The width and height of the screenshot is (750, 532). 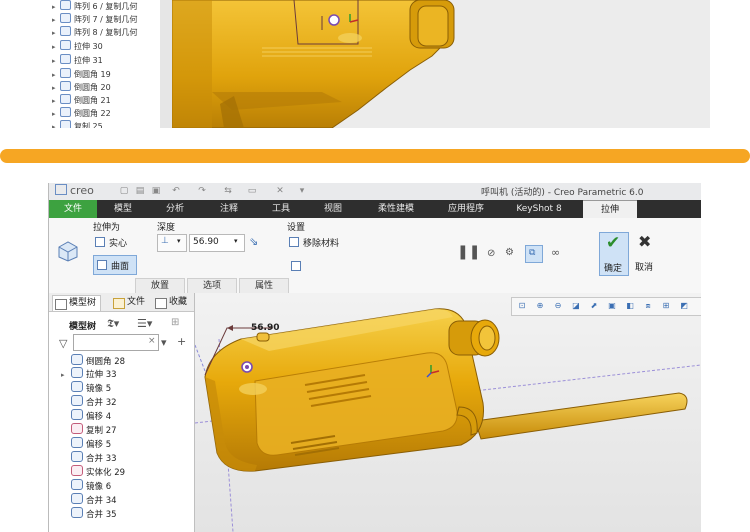 I want to click on tree-item-merge: 合并 33, so click(x=89, y=457).